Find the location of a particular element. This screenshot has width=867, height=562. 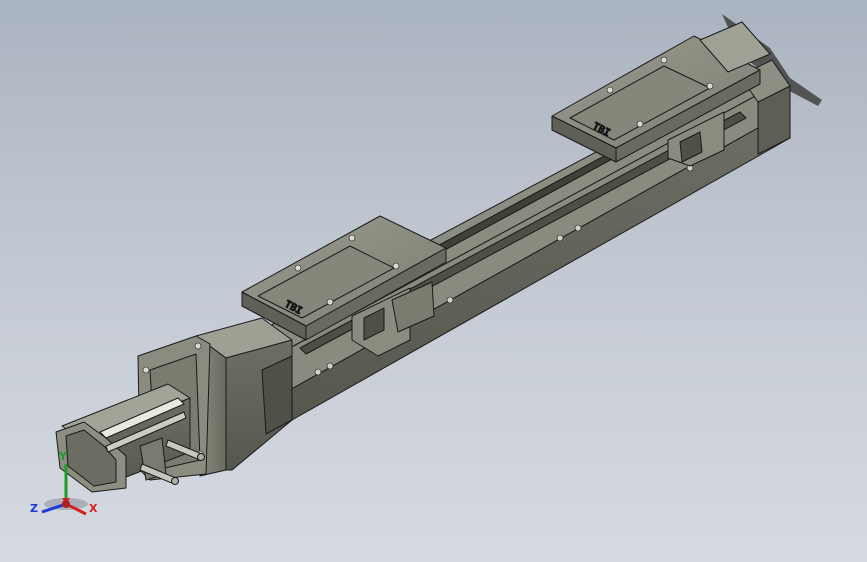

triad-y-label: Y is located at coordinates (63, 456).